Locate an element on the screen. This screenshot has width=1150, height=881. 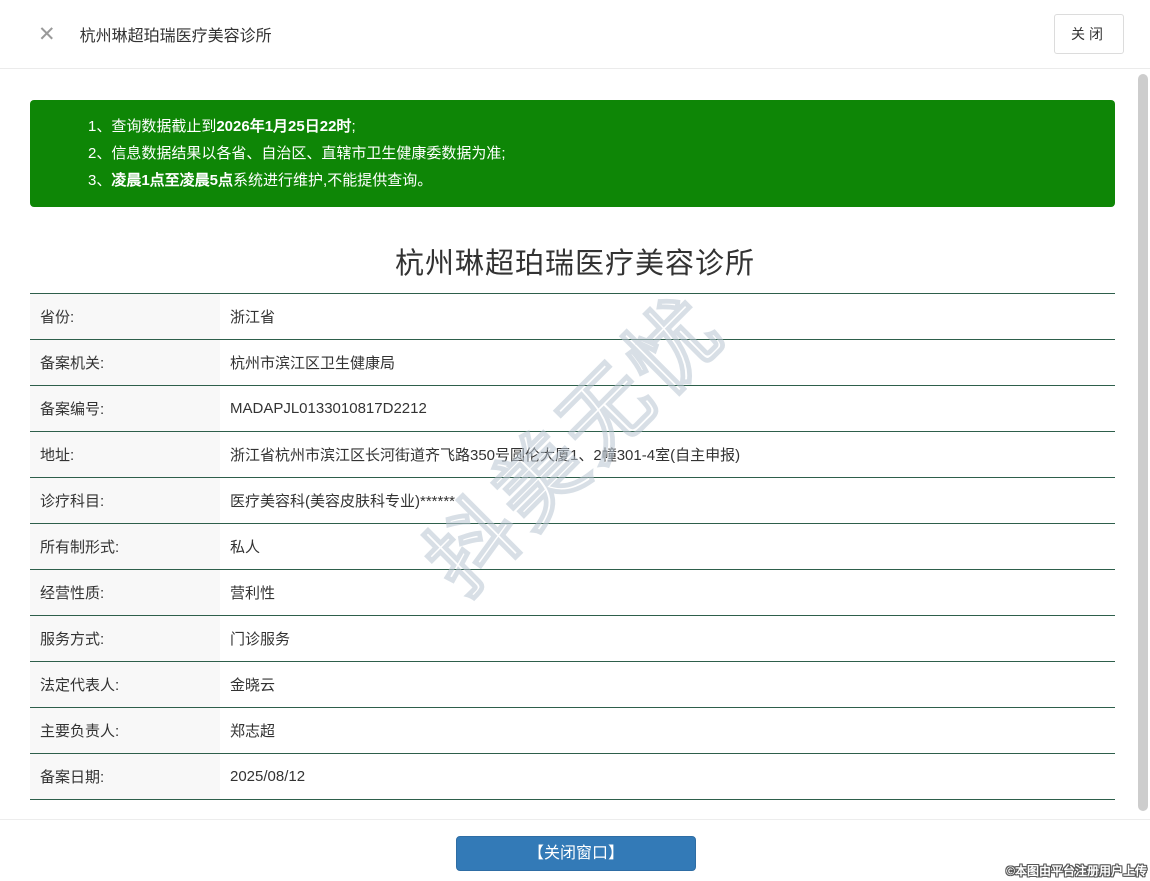
field-label: 法定代表人: is located at coordinates (125, 684).